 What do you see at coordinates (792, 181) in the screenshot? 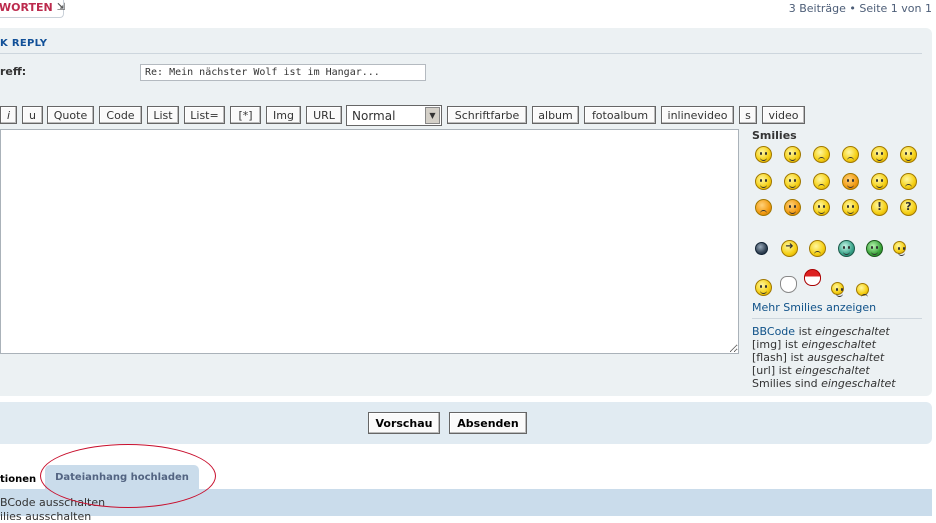
I see `lol-icon` at bounding box center [792, 181].